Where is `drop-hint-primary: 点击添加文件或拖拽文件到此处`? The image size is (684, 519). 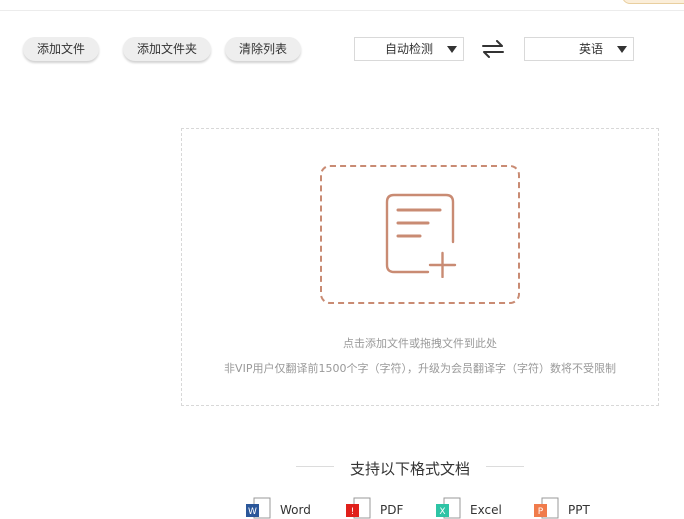 drop-hint-primary: 点击添加文件或拖拽文件到此处 is located at coordinates (420, 343).